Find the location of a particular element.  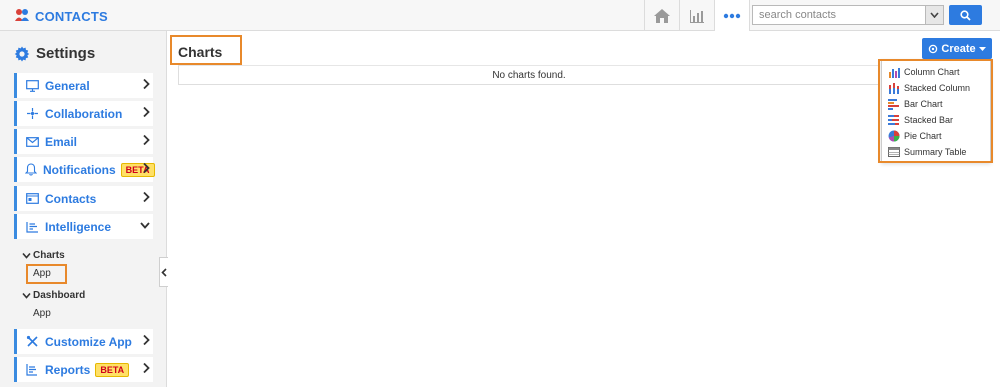

search-button is located at coordinates (965, 15).